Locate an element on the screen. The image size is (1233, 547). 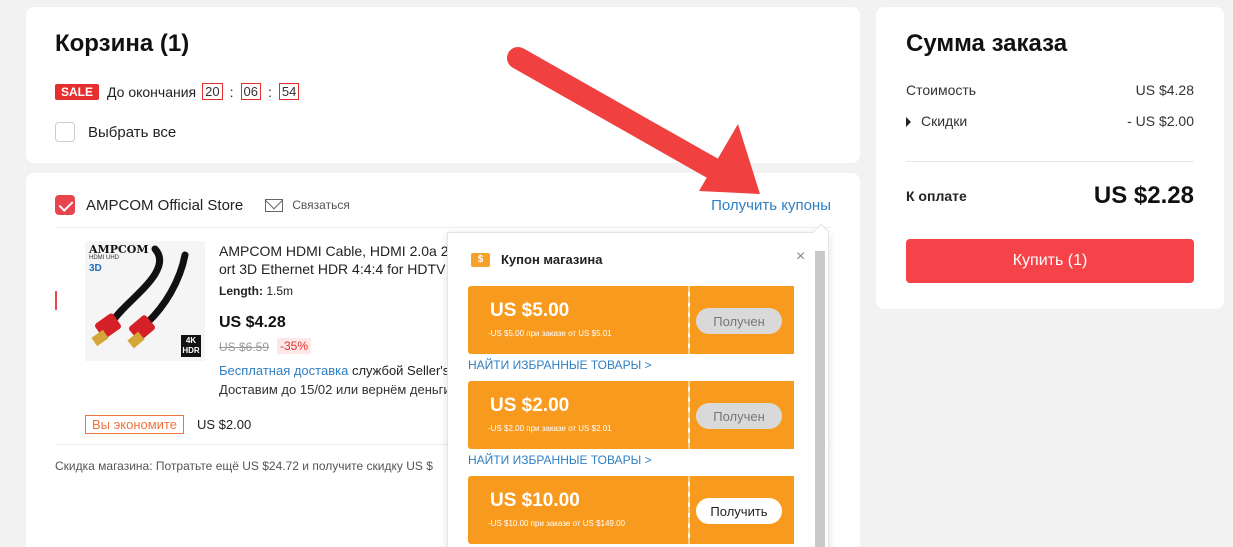
contact-label: Связаться is located at coordinates (321, 205).